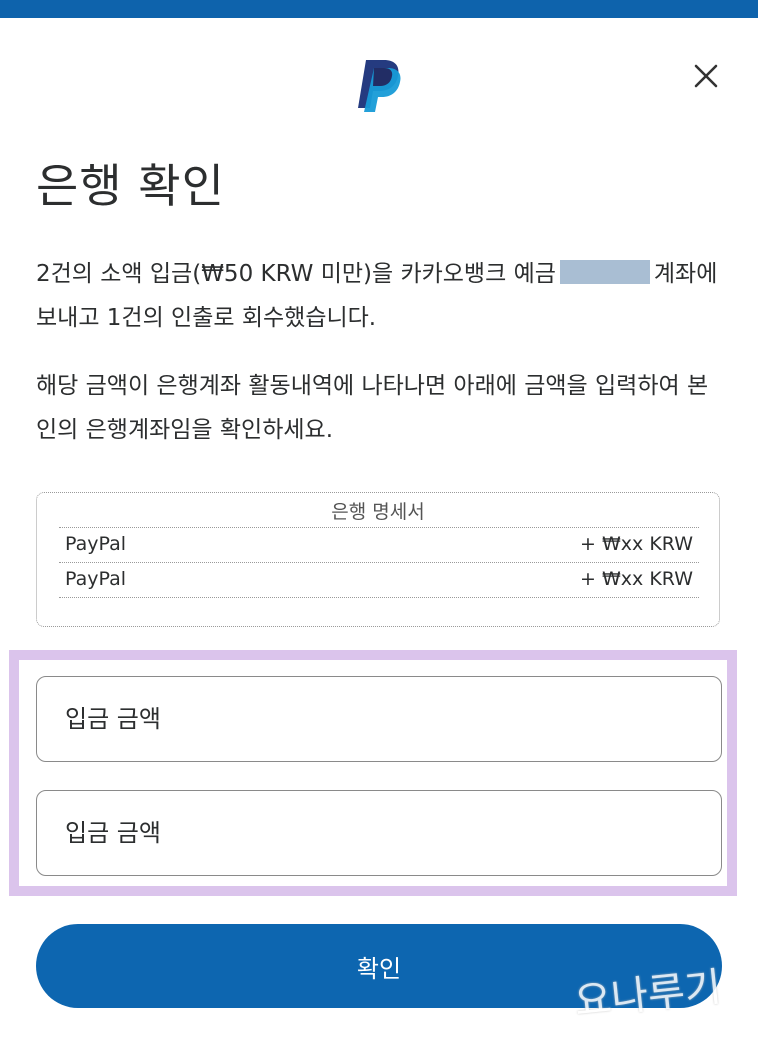  What do you see at coordinates (296, 274) in the screenshot?
I see `deposit-description-part1: 2건의 소액 입금(₩50 KRW 미만)을 카카오뱅크 예금` at bounding box center [296, 274].